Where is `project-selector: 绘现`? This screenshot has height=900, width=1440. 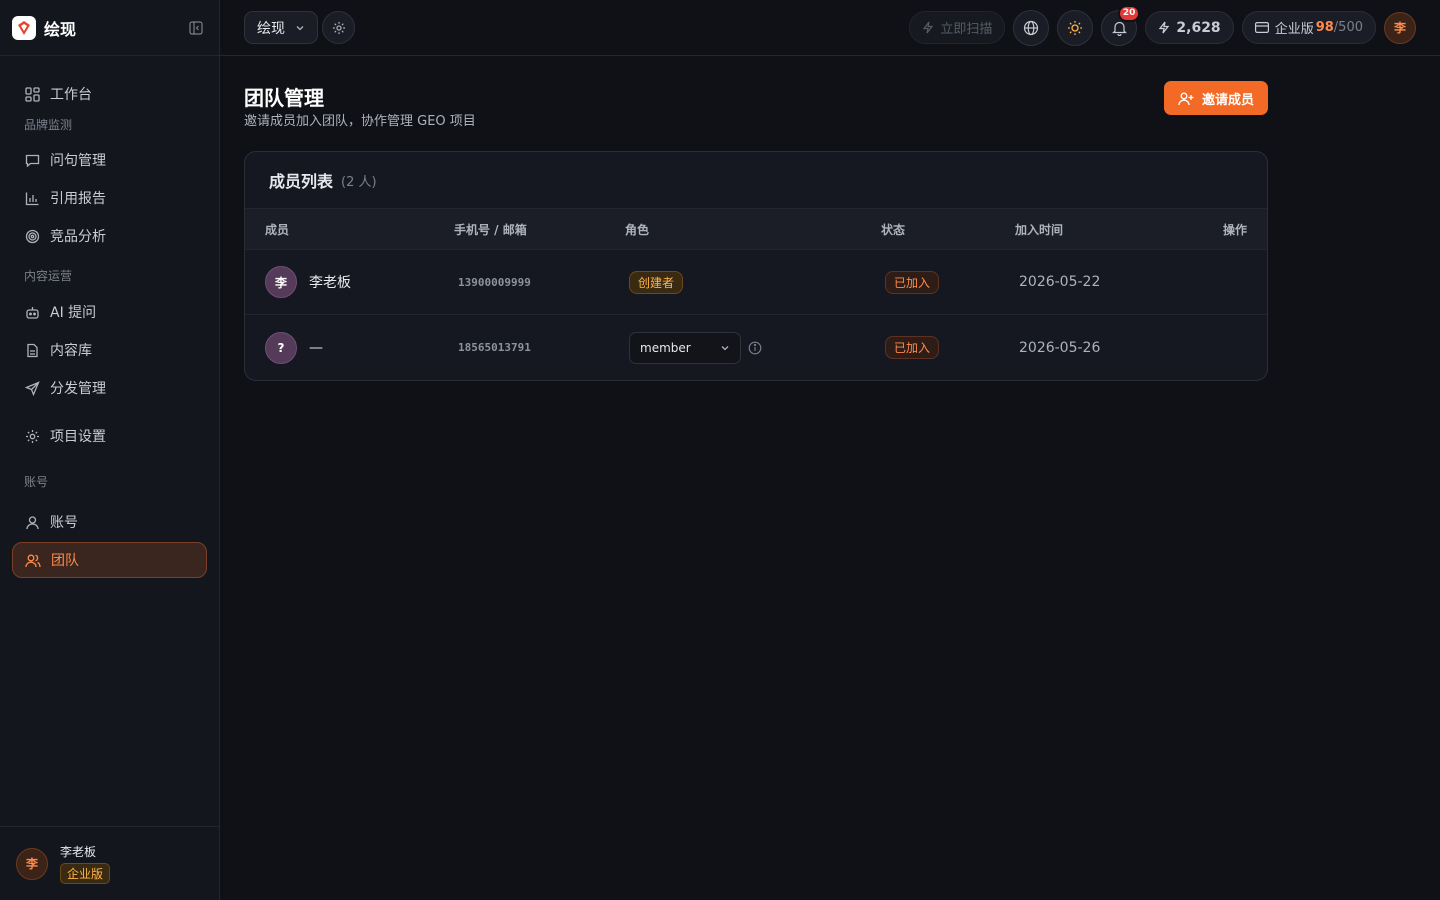
project-selector: 绘现 is located at coordinates (281, 27).